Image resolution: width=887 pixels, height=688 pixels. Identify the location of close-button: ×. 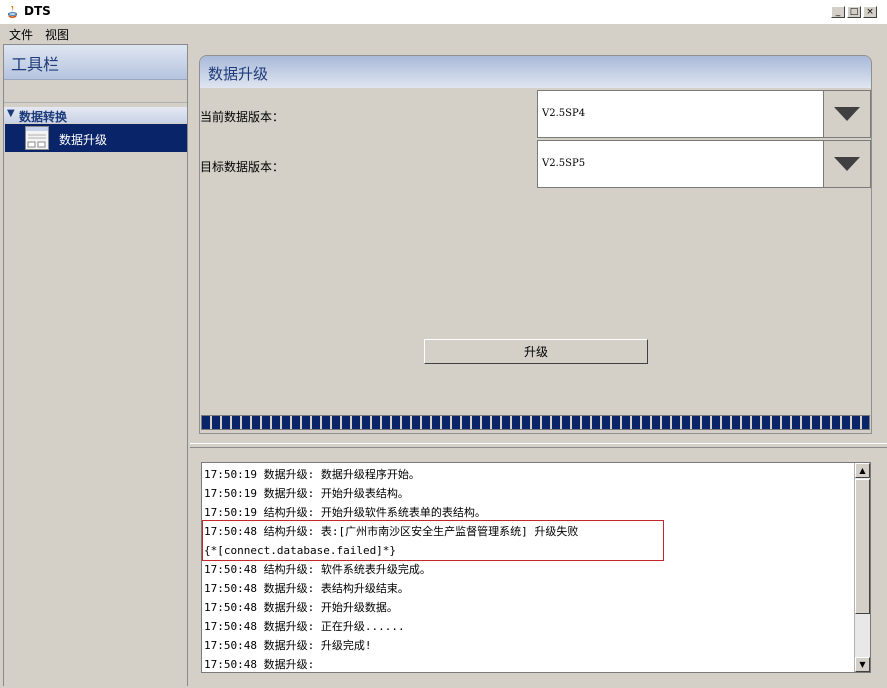
(870, 12).